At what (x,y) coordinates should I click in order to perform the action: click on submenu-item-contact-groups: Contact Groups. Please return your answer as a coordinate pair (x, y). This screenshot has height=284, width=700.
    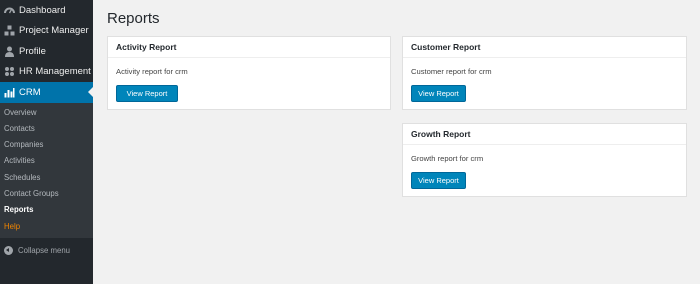
    Looking at the image, I should click on (46, 194).